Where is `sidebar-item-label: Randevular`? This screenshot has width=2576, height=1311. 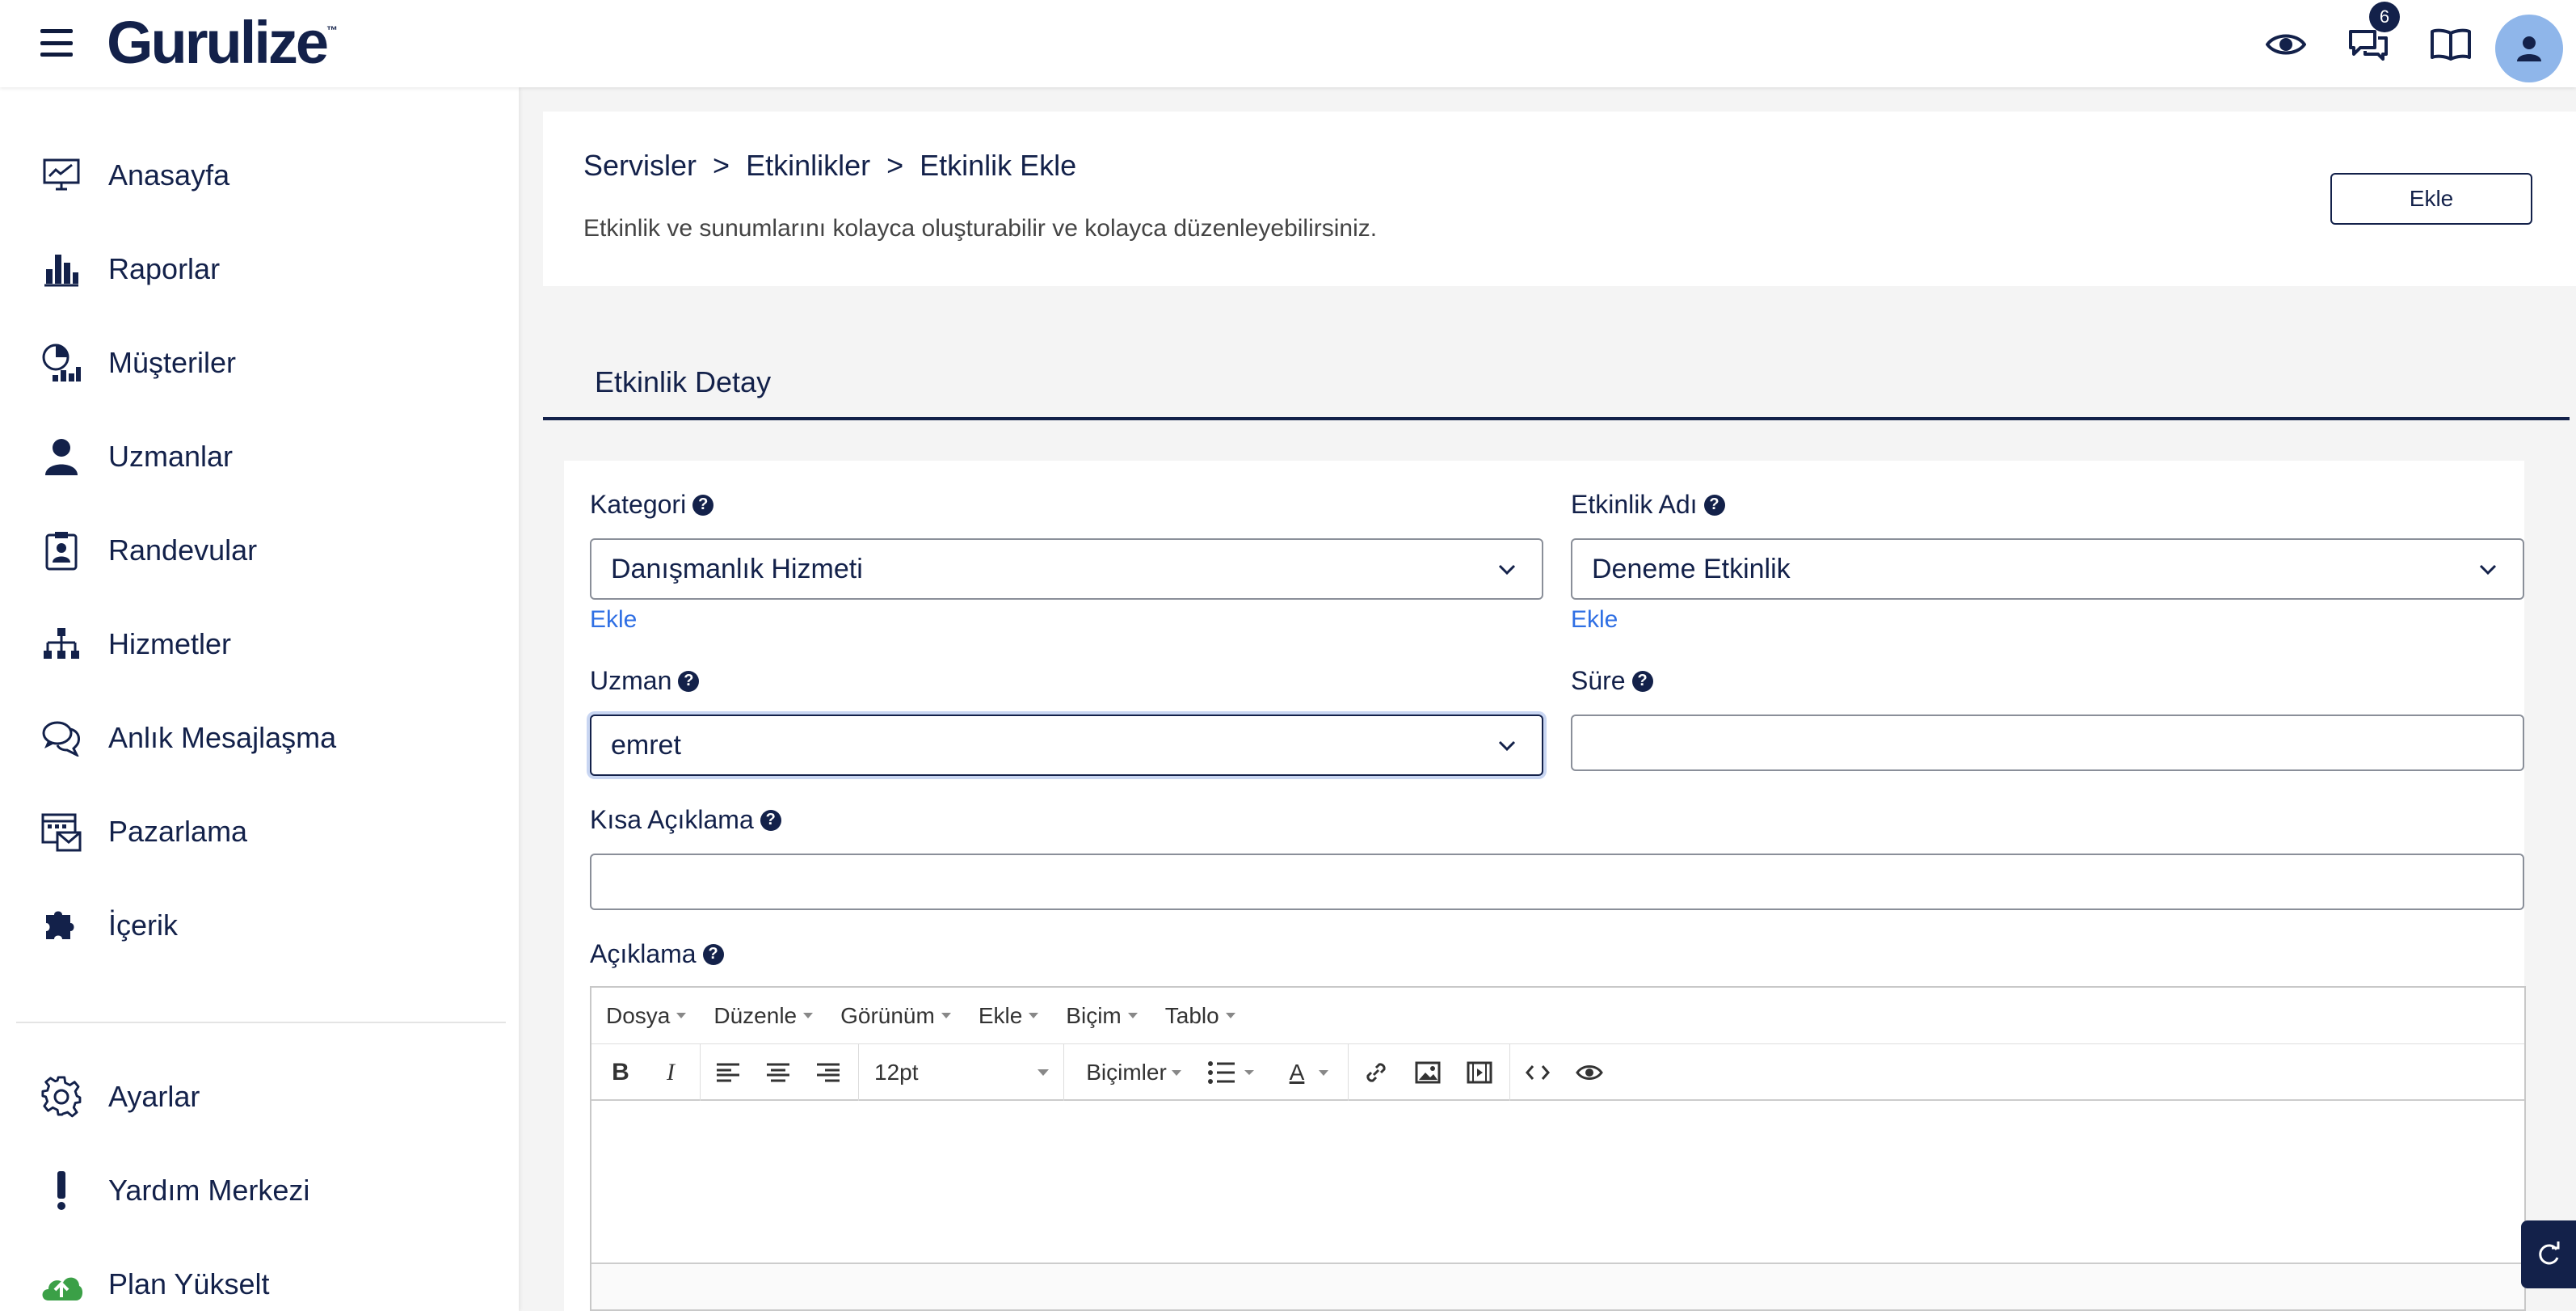
sidebar-item-label: Randevular is located at coordinates (183, 550).